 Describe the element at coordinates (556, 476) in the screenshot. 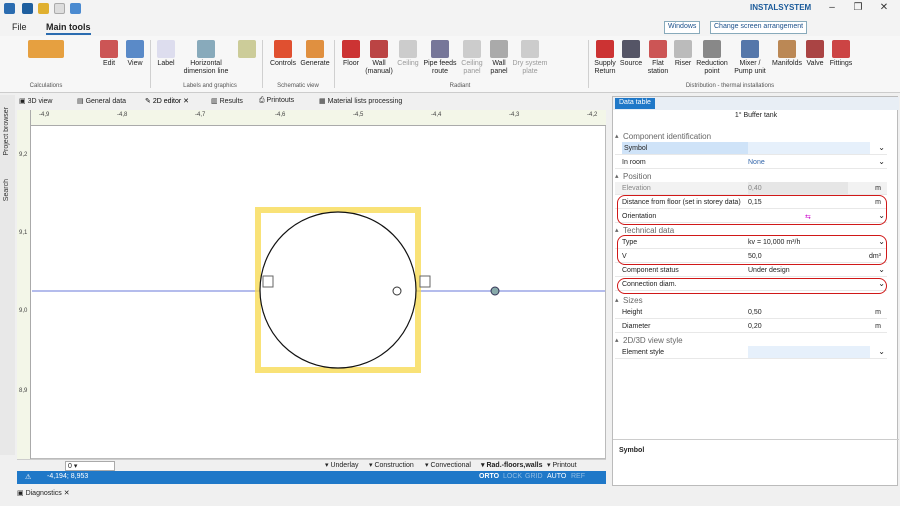

I see `mode-auto: AUTO` at that location.